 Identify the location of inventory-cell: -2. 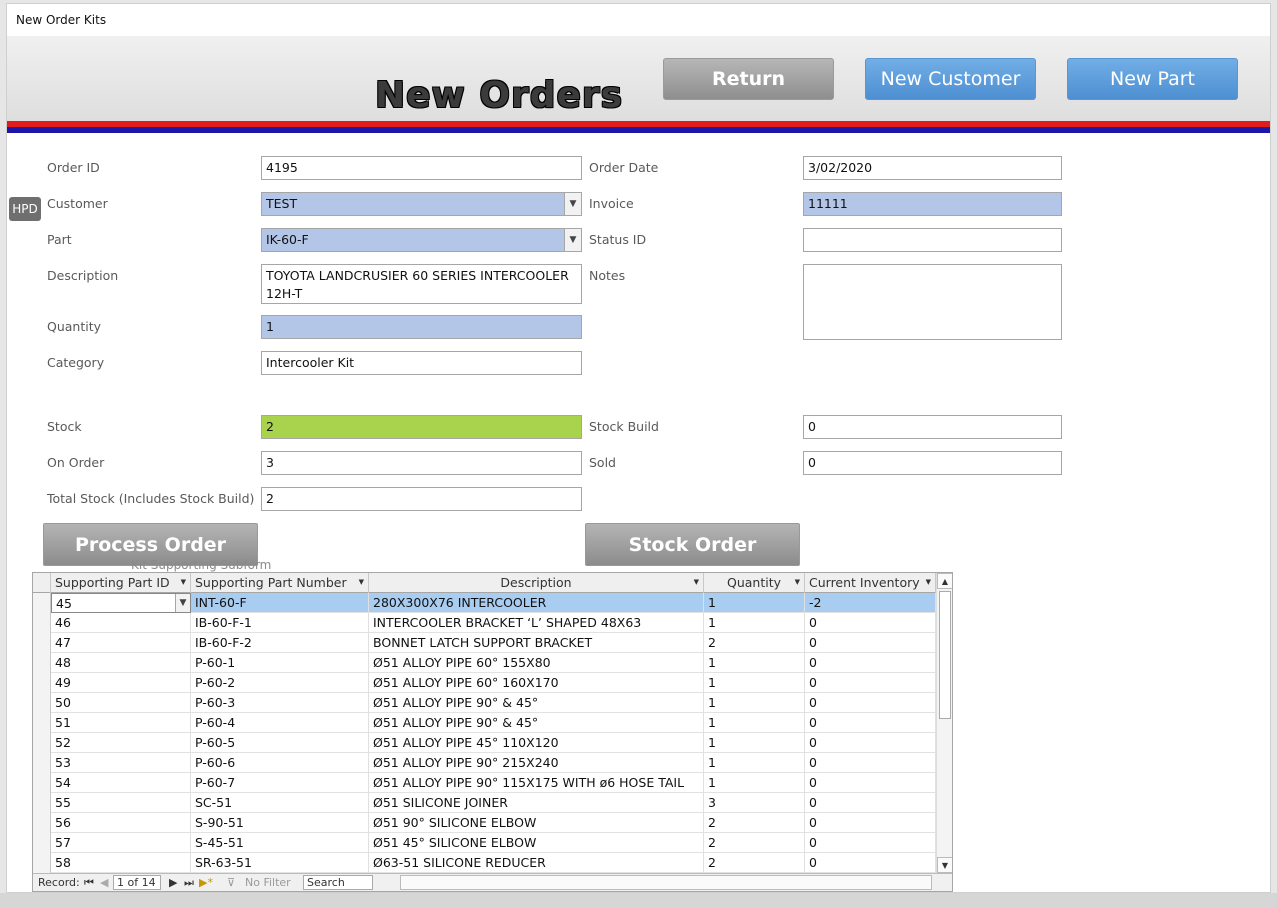
(870, 603).